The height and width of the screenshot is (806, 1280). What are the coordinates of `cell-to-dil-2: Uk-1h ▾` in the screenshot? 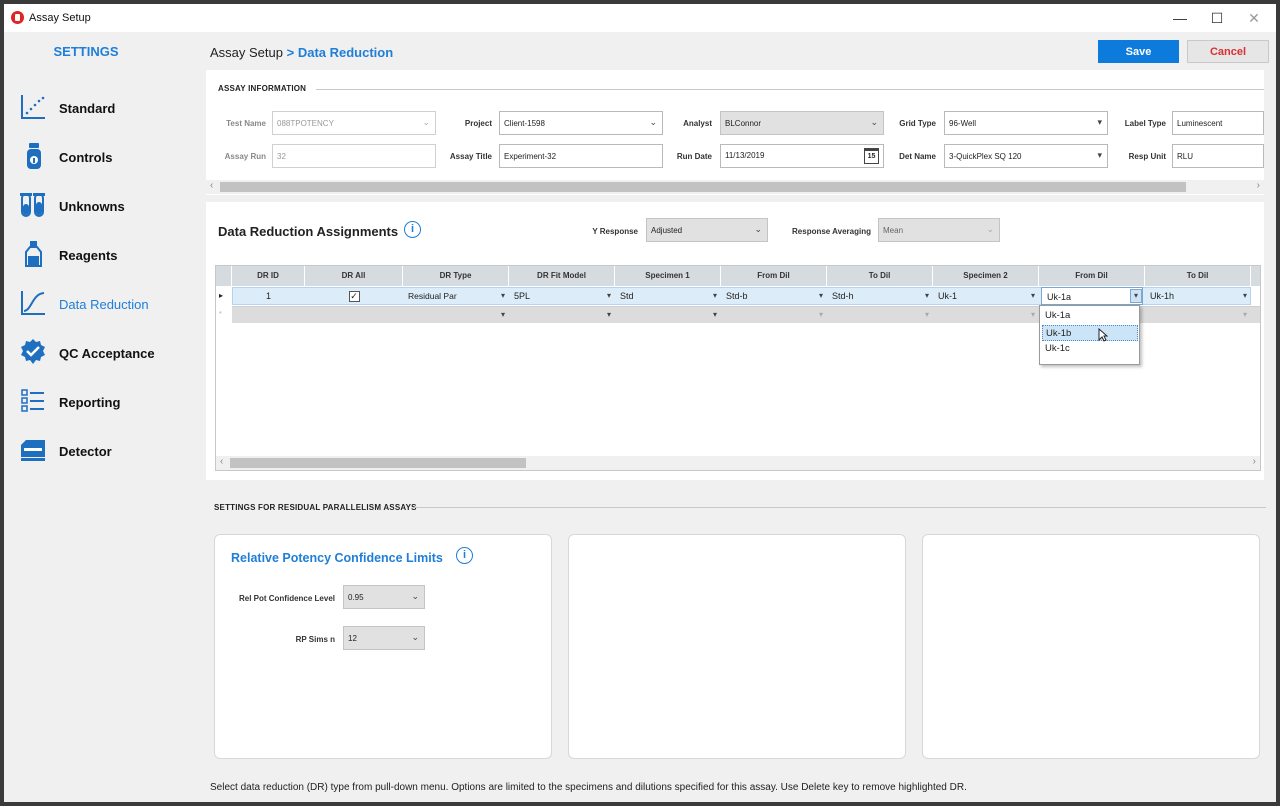 It's located at (1198, 296).